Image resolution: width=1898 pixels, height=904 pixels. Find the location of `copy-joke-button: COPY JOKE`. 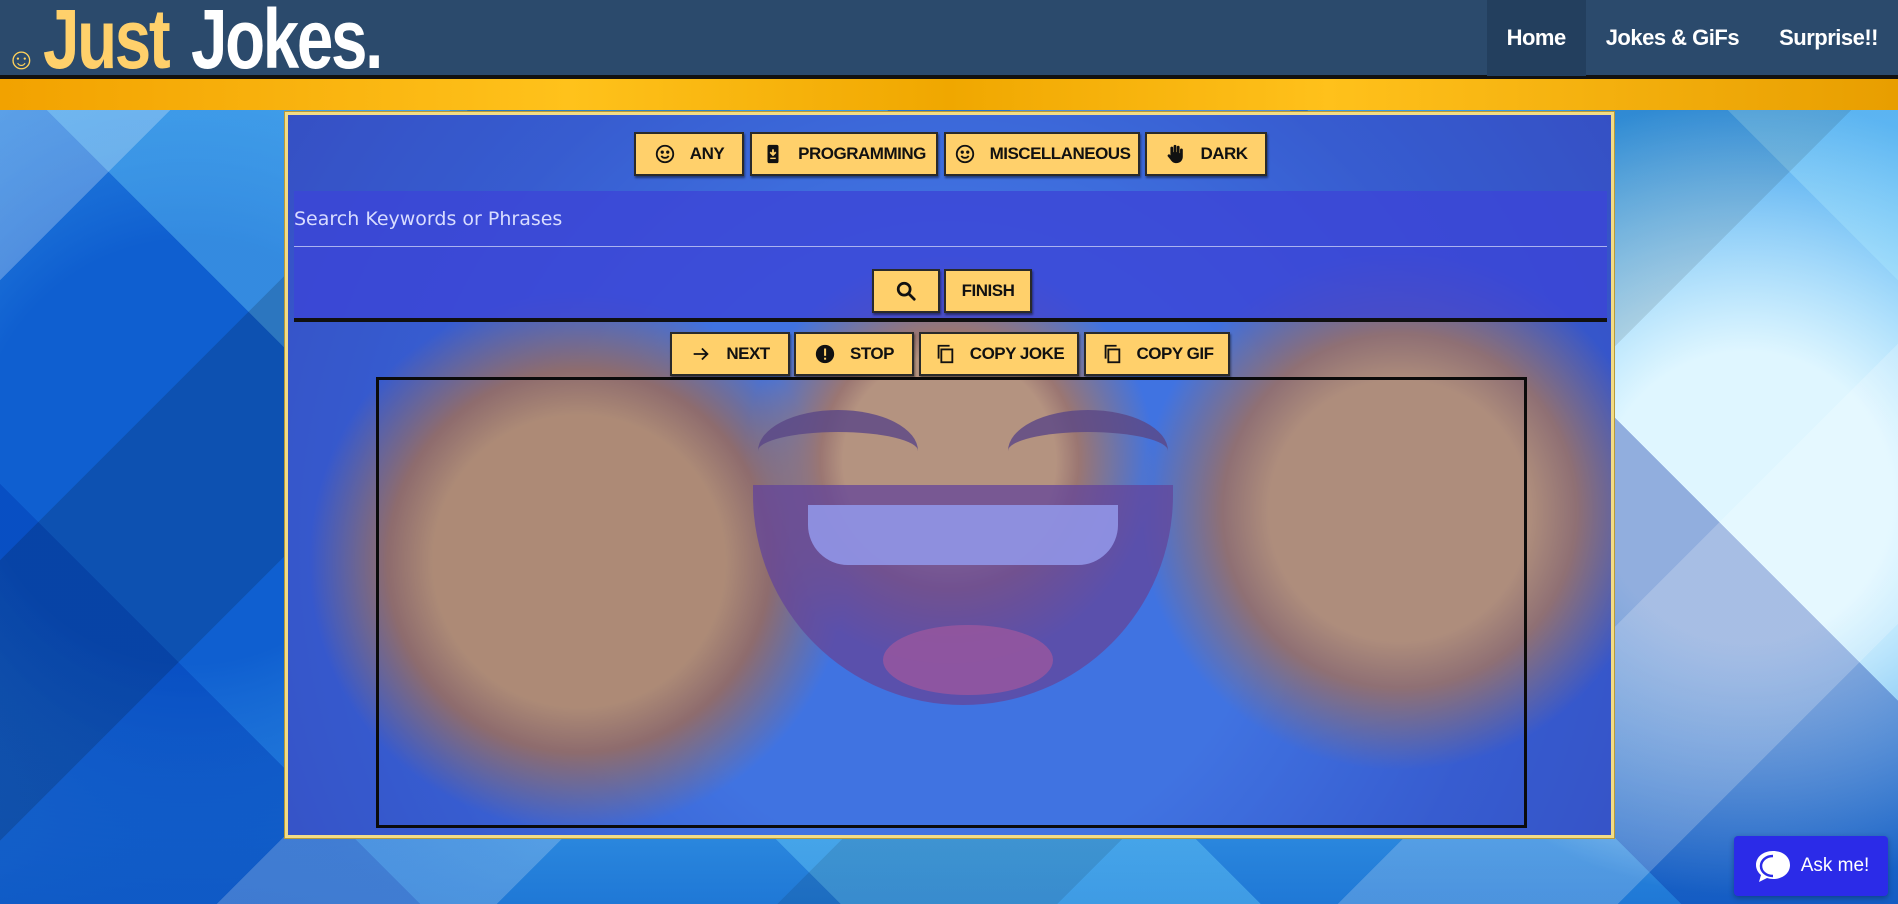

copy-joke-button: COPY JOKE is located at coordinates (999, 354).